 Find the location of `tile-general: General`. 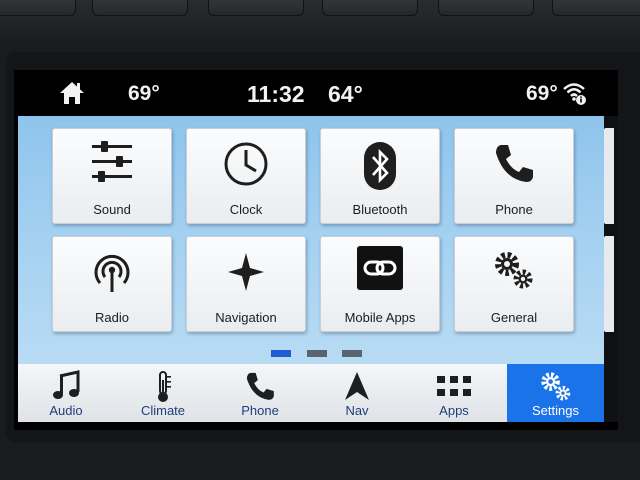

tile-general: General is located at coordinates (514, 284).